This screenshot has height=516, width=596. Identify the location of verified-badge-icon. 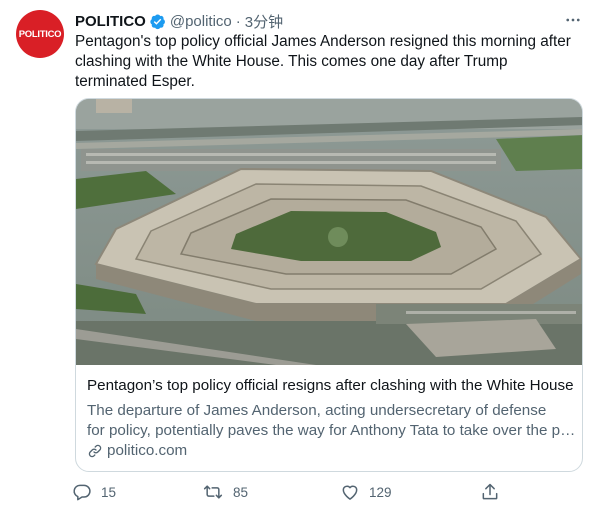
(157, 21).